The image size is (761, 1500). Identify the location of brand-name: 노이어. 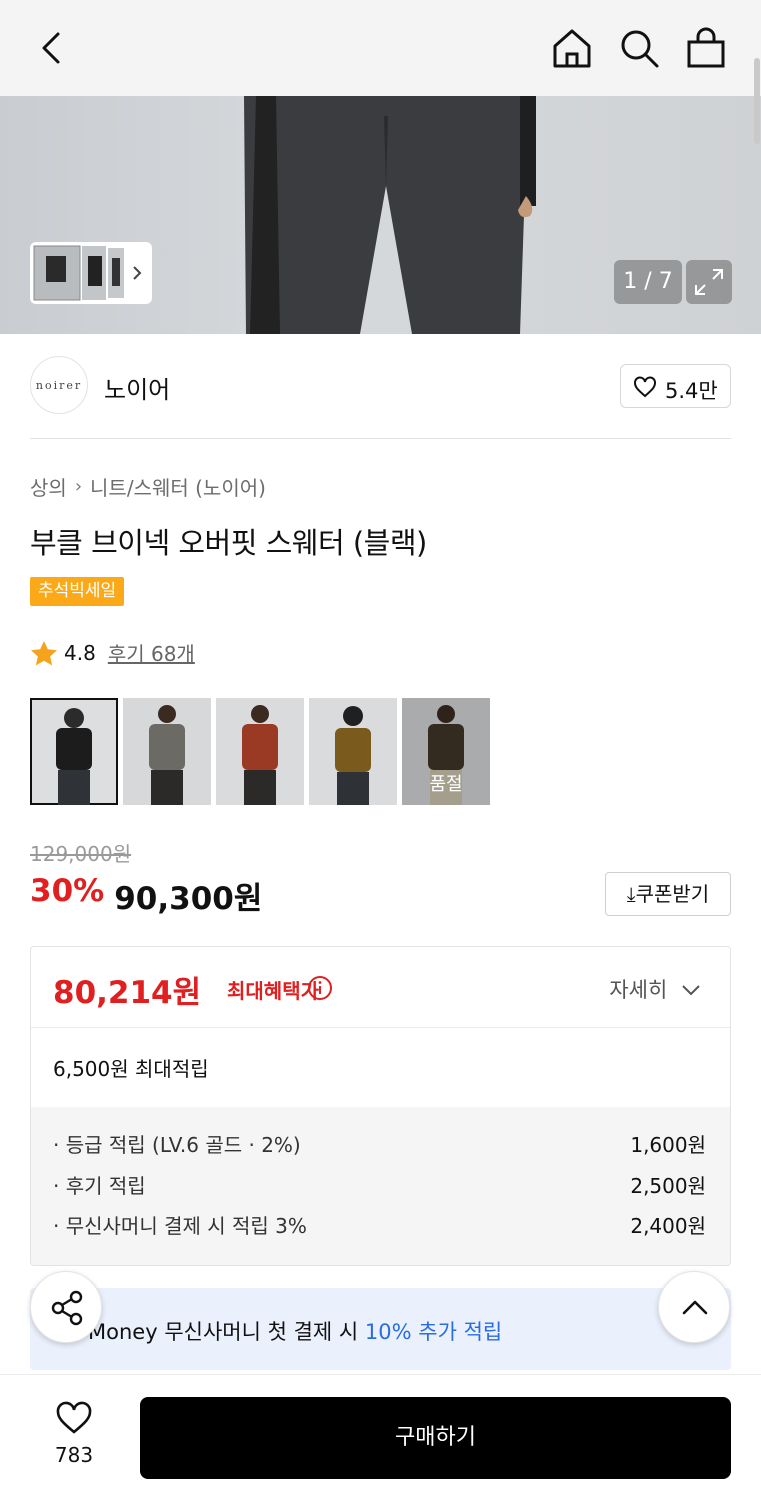
(137, 387).